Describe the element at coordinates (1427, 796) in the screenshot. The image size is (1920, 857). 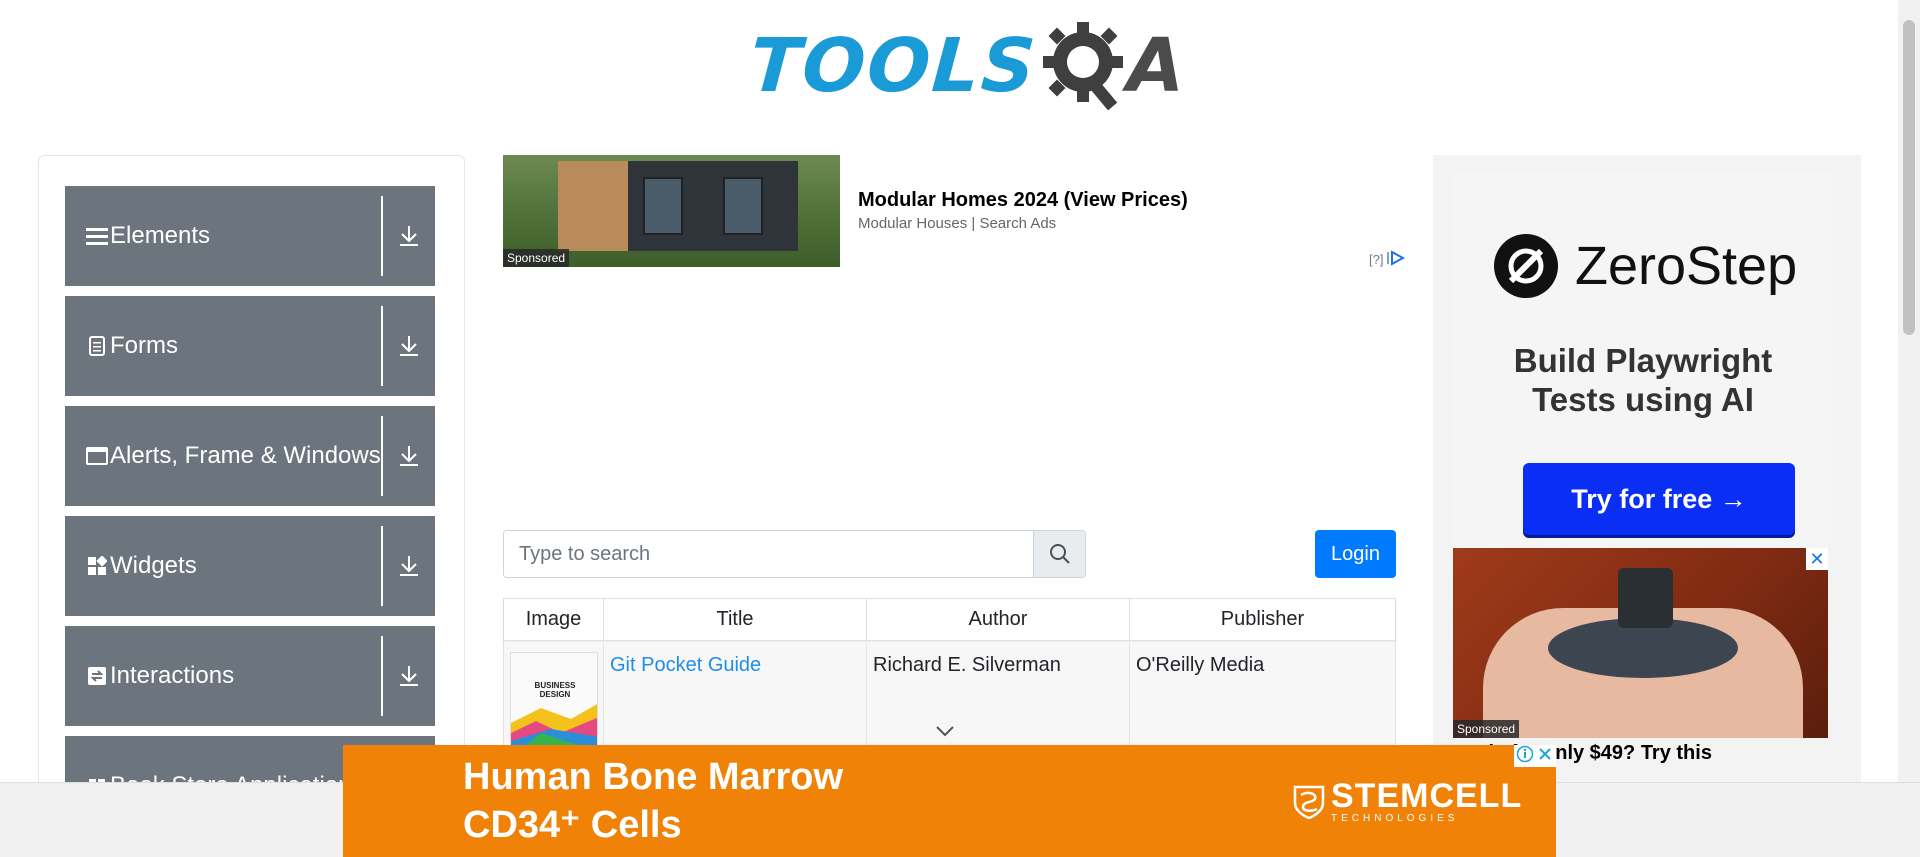
I see `banner-brand: STEMCELL` at that location.